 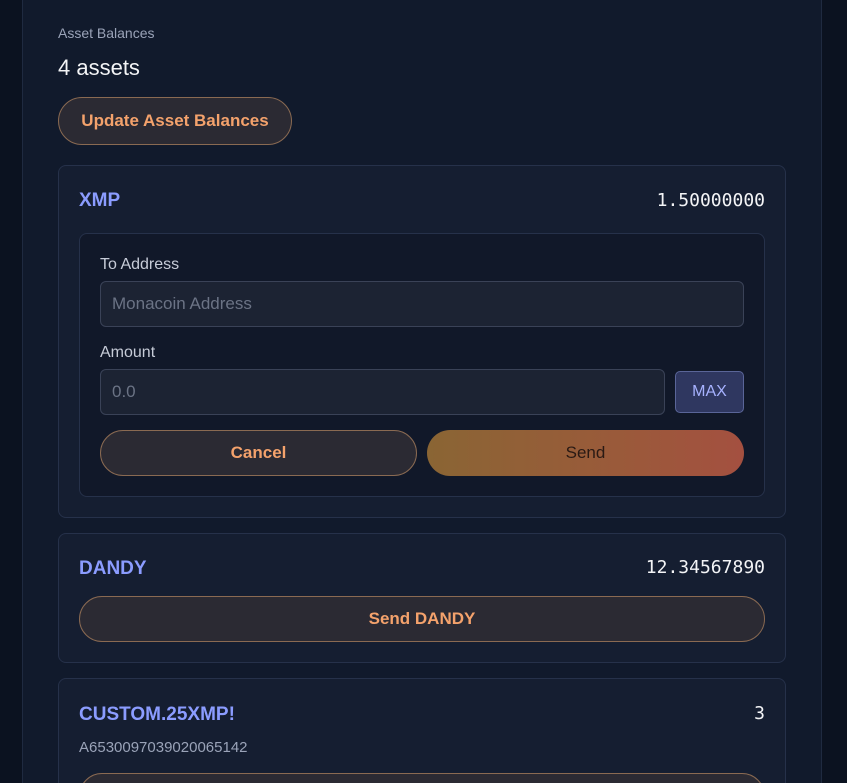 I want to click on asset-name: DANDY, so click(x=113, y=568).